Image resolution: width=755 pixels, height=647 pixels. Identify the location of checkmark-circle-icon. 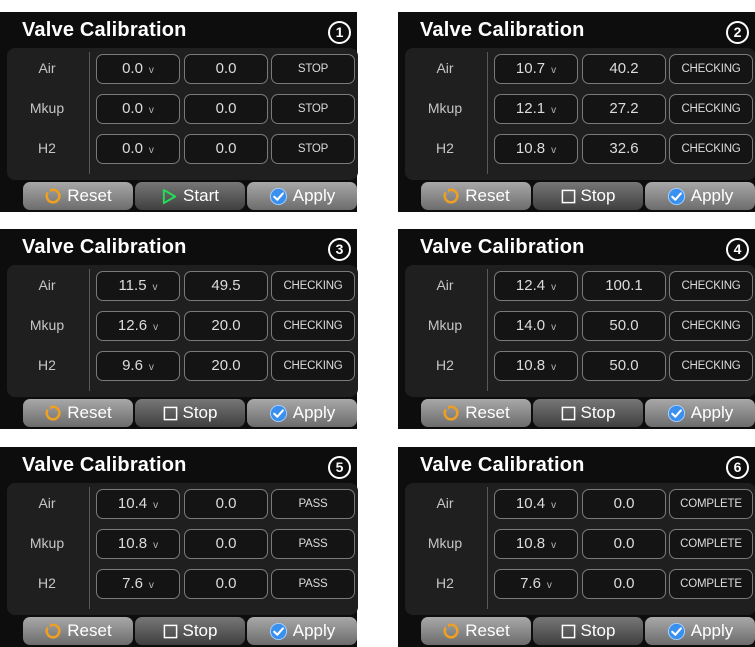
(278, 196).